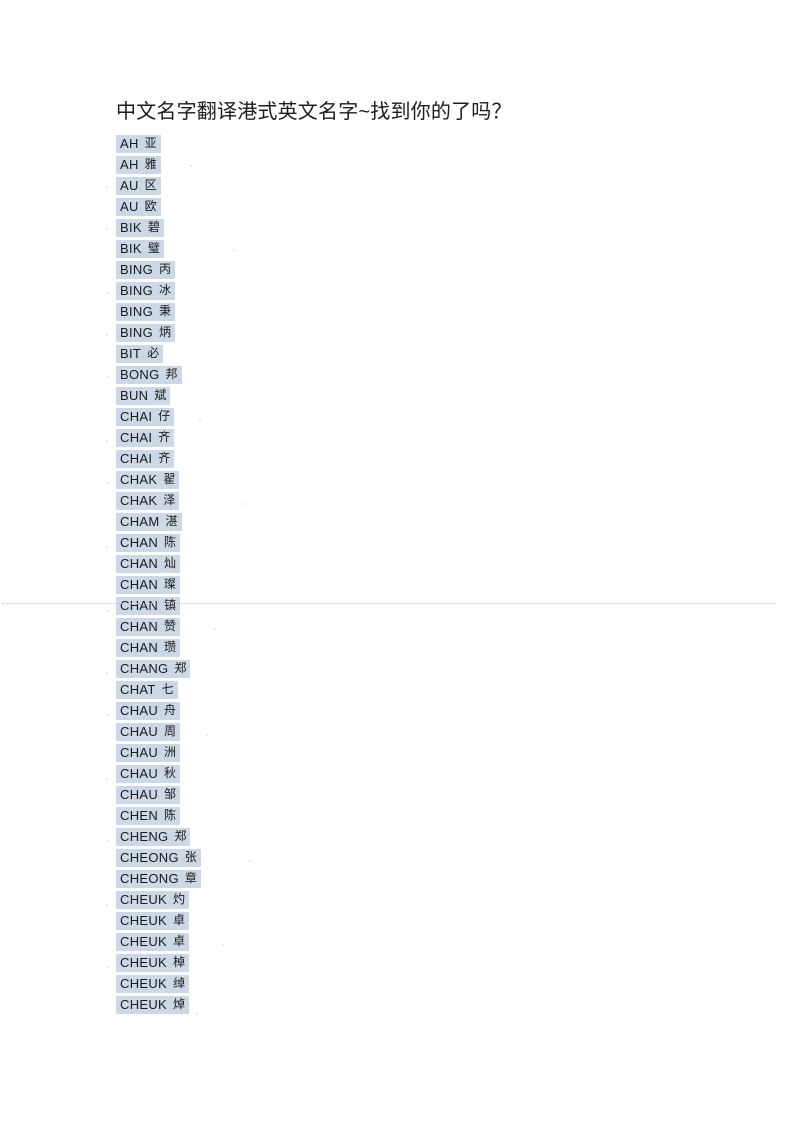 Image resolution: width=800 pixels, height=1132 pixels. Describe the element at coordinates (426, 291) in the screenshot. I see `list-item: BING 冰` at that location.